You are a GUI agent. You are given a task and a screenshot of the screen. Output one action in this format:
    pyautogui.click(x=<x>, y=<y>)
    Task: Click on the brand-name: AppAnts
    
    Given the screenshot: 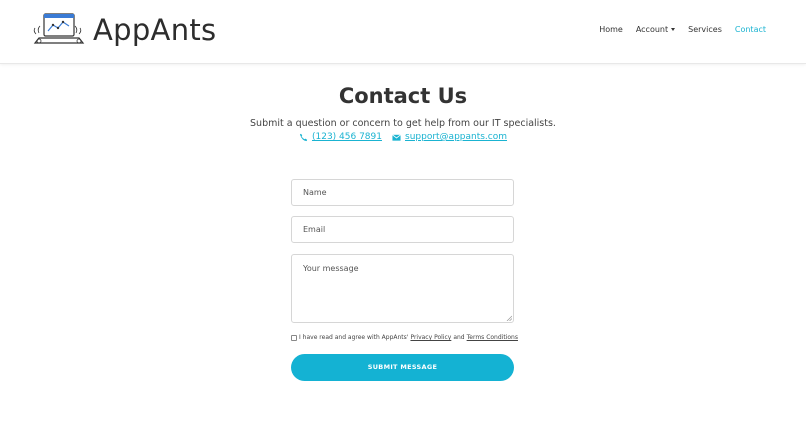 What is the action you would take?
    pyautogui.click(x=155, y=30)
    